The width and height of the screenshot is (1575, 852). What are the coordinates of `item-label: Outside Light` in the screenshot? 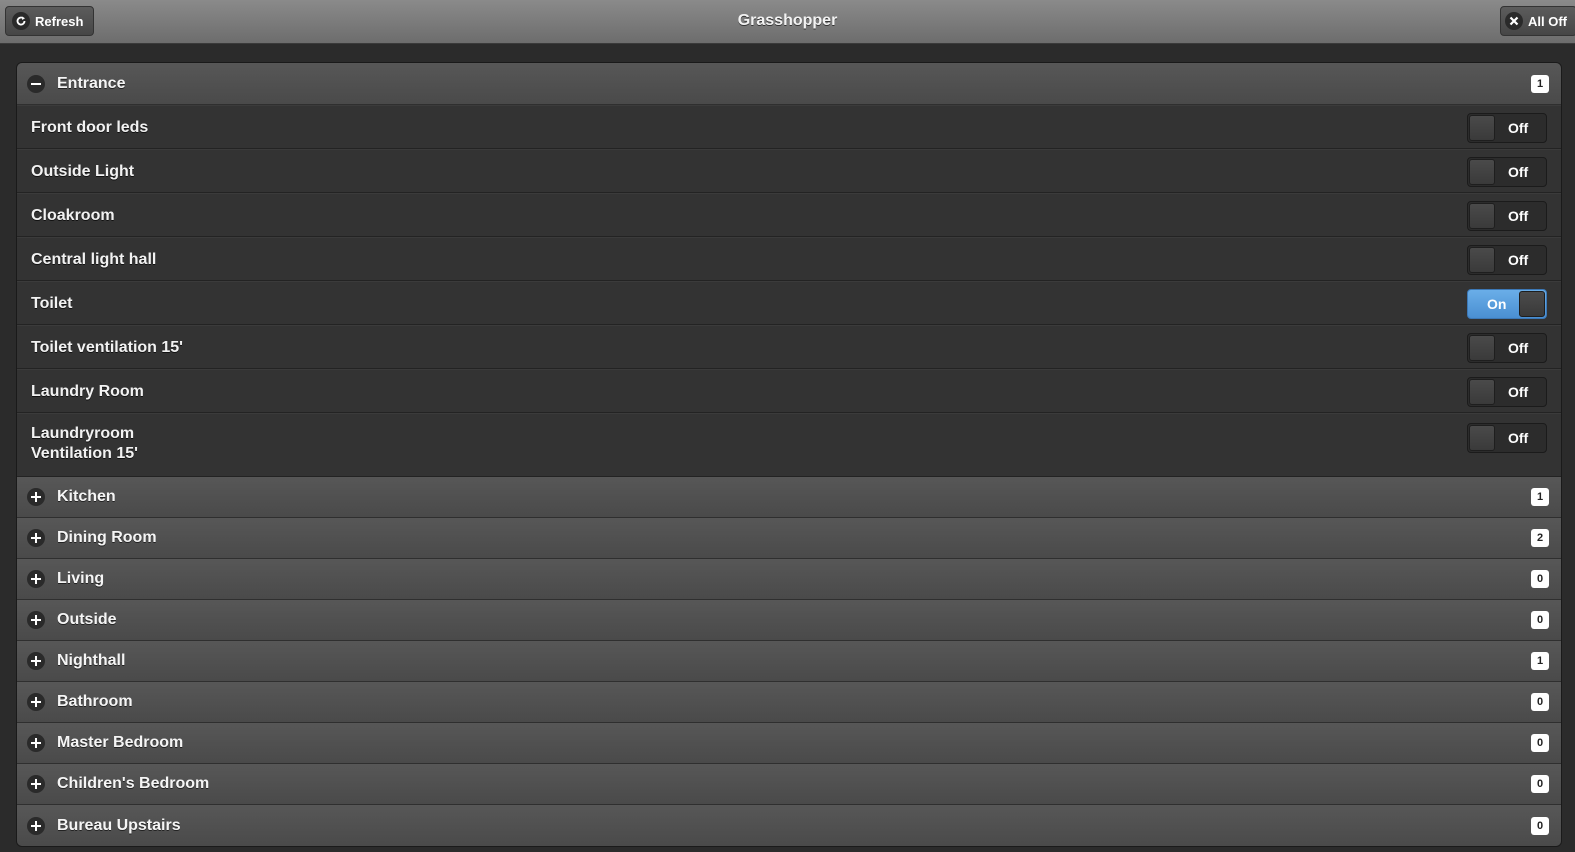 It's located at (83, 171).